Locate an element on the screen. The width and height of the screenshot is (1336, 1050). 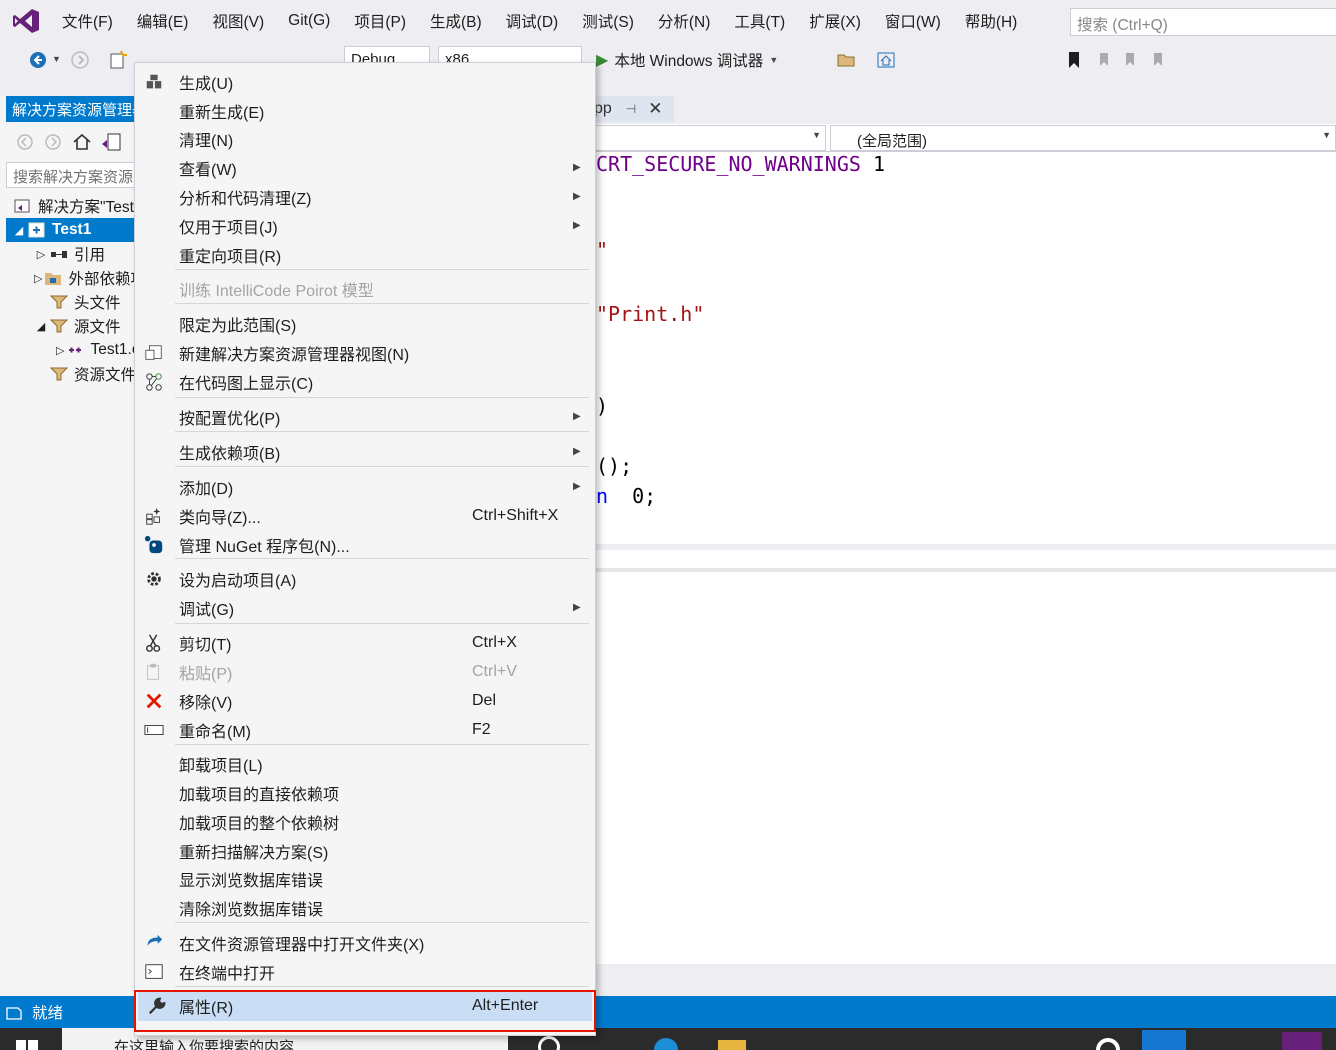
menu-item: 工具(T) is located at coordinates (759, 21).